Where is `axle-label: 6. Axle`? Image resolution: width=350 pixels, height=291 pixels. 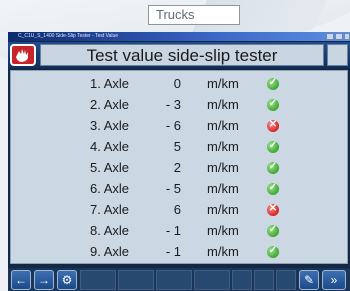 axle-label: 6. Axle is located at coordinates (110, 188).